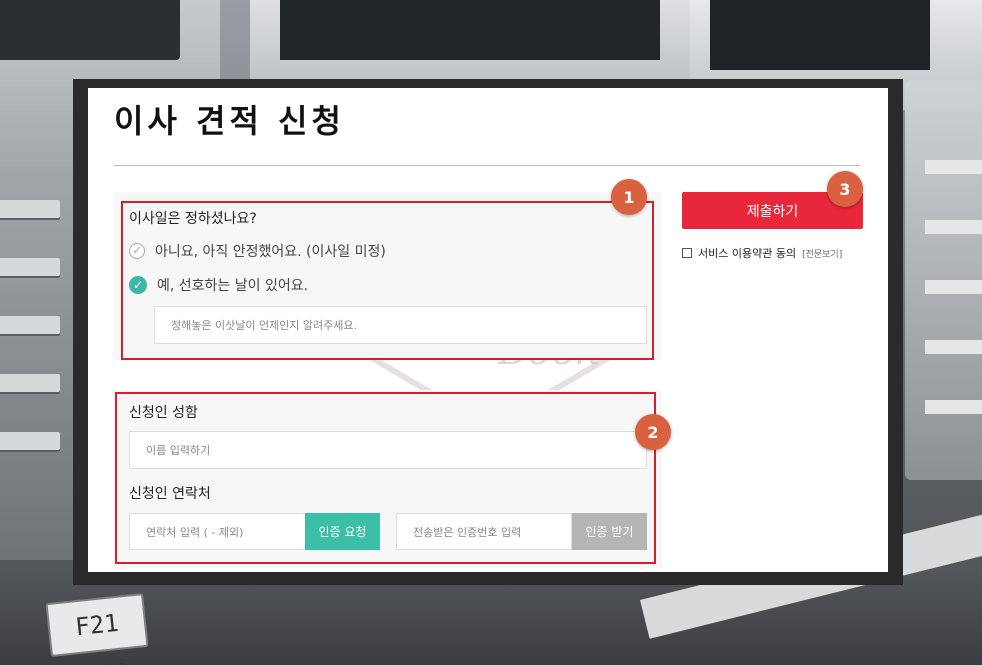  I want to click on badge-3: 3, so click(845, 189).